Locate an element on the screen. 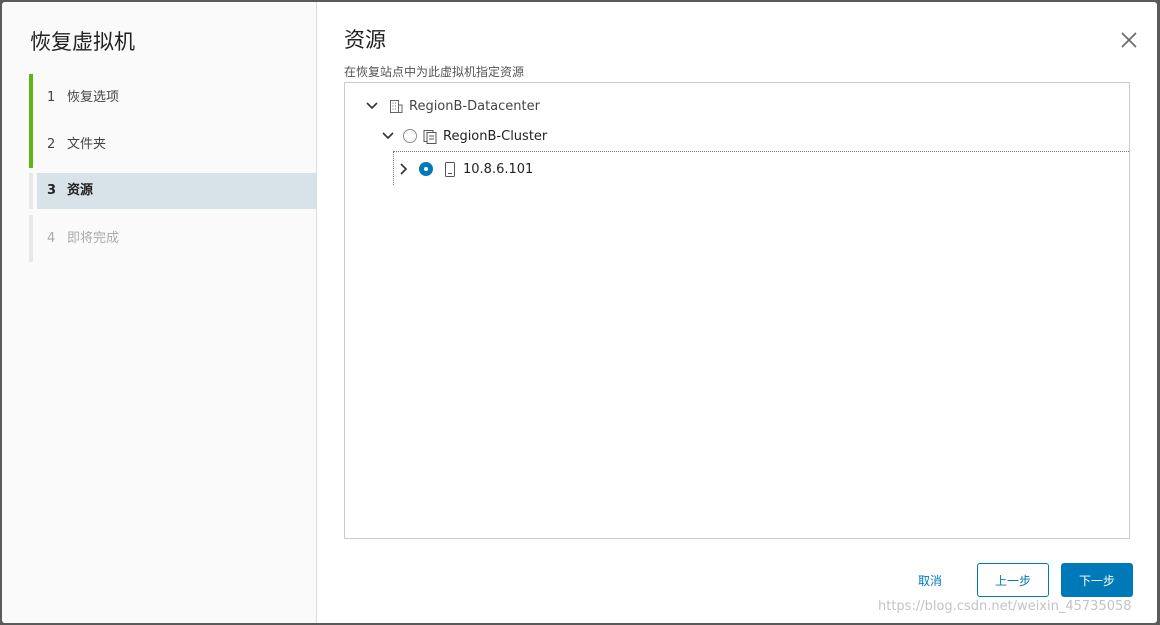 The width and height of the screenshot is (1160, 625). datacenter-icon is located at coordinates (396, 106).